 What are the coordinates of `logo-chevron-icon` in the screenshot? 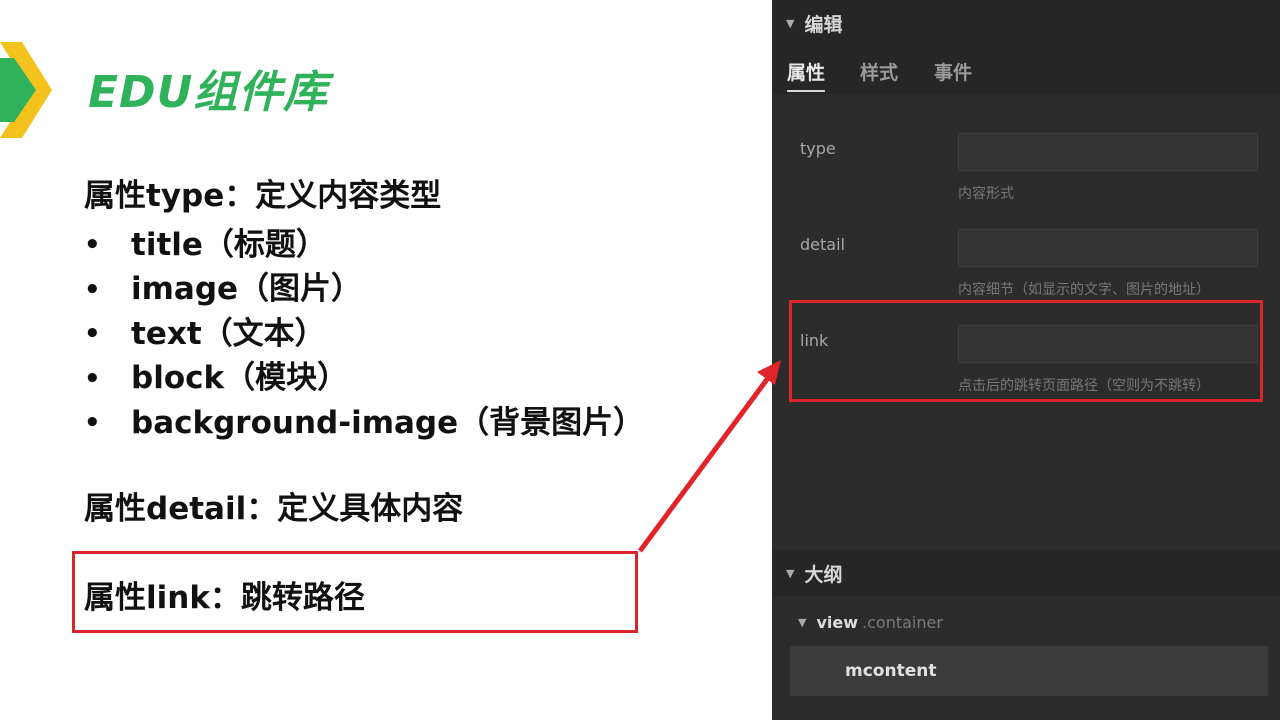 It's located at (26, 90).